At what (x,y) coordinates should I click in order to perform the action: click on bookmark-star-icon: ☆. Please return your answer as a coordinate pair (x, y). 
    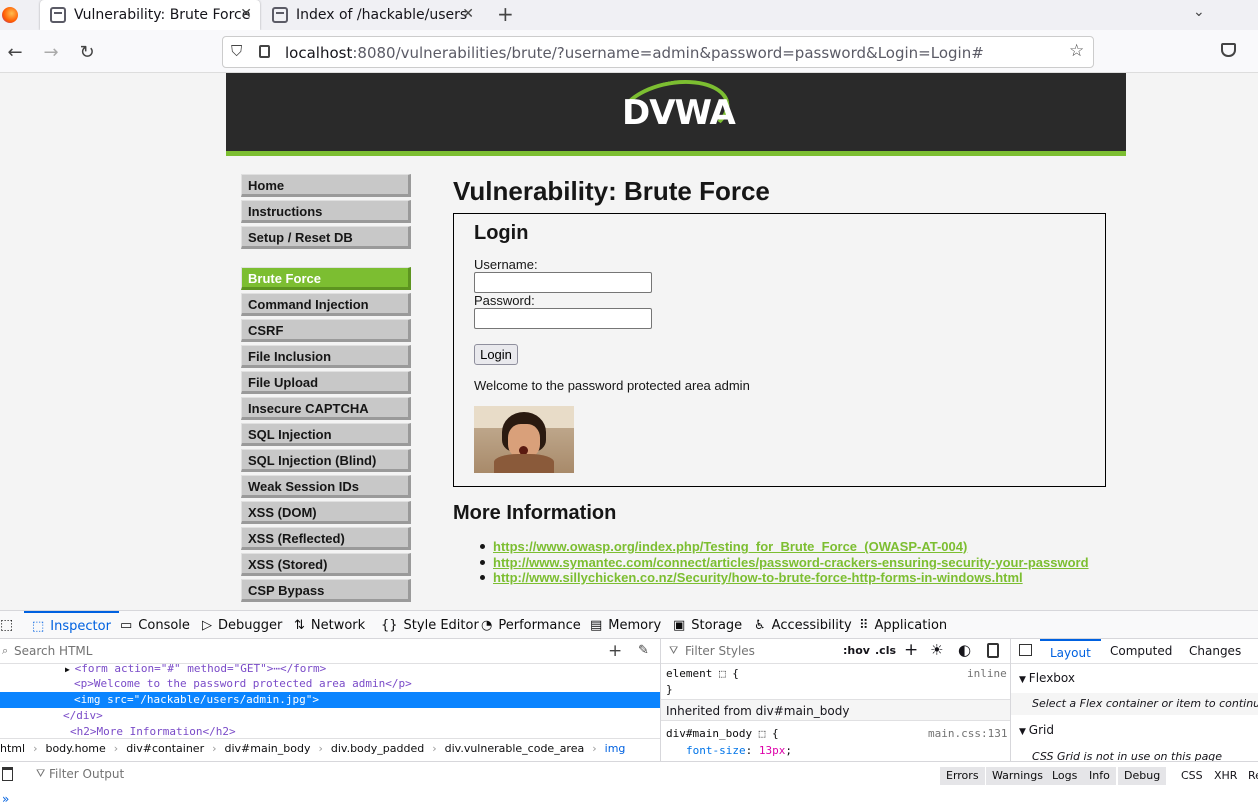
    Looking at the image, I should click on (1076, 51).